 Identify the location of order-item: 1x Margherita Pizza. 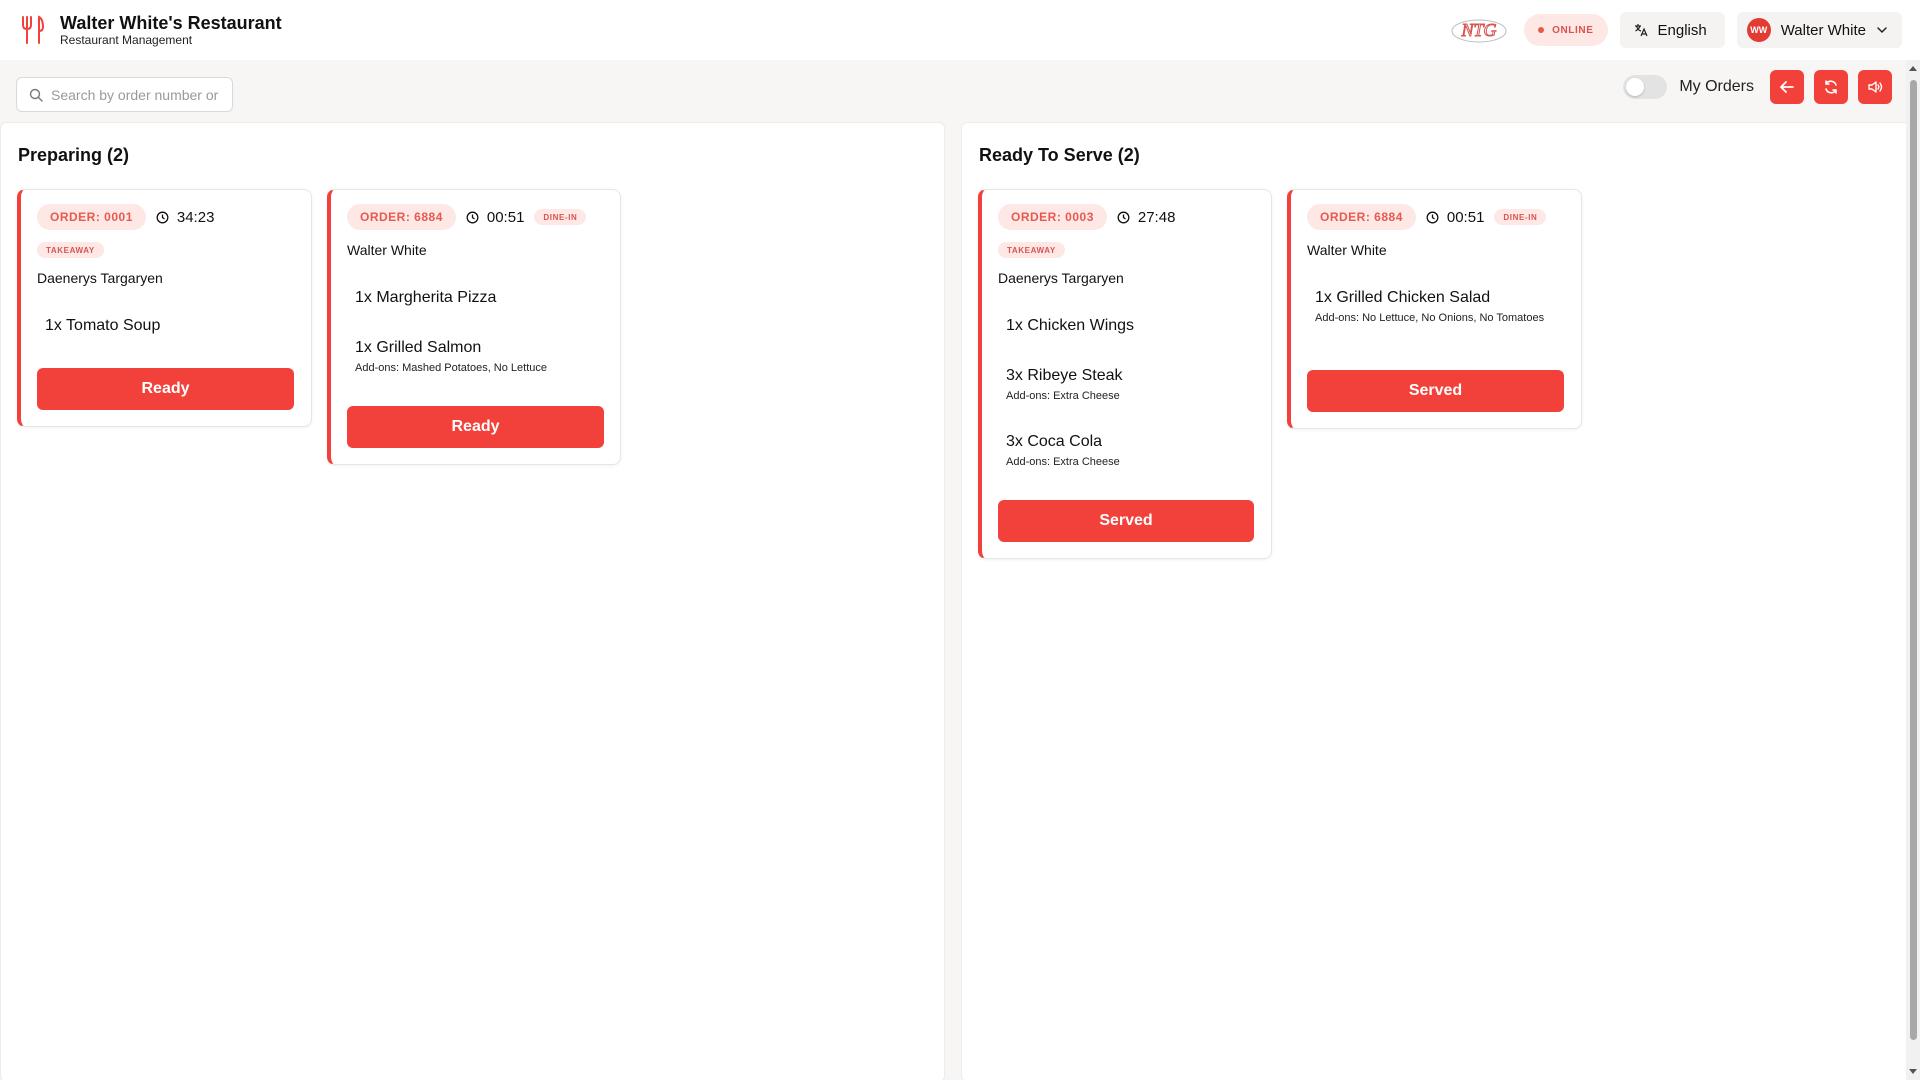
(425, 298).